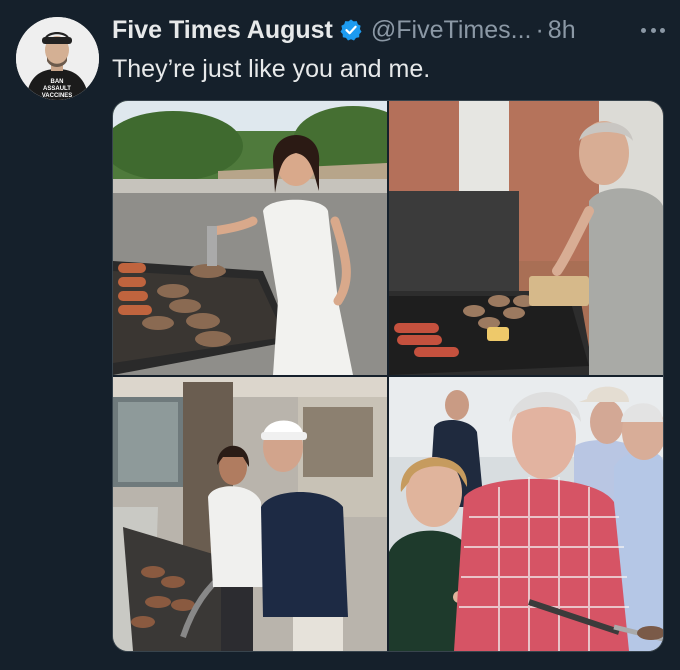 This screenshot has height=670, width=680. What do you see at coordinates (271, 69) in the screenshot?
I see `tweet-text: They’re just like you and me.` at bounding box center [271, 69].